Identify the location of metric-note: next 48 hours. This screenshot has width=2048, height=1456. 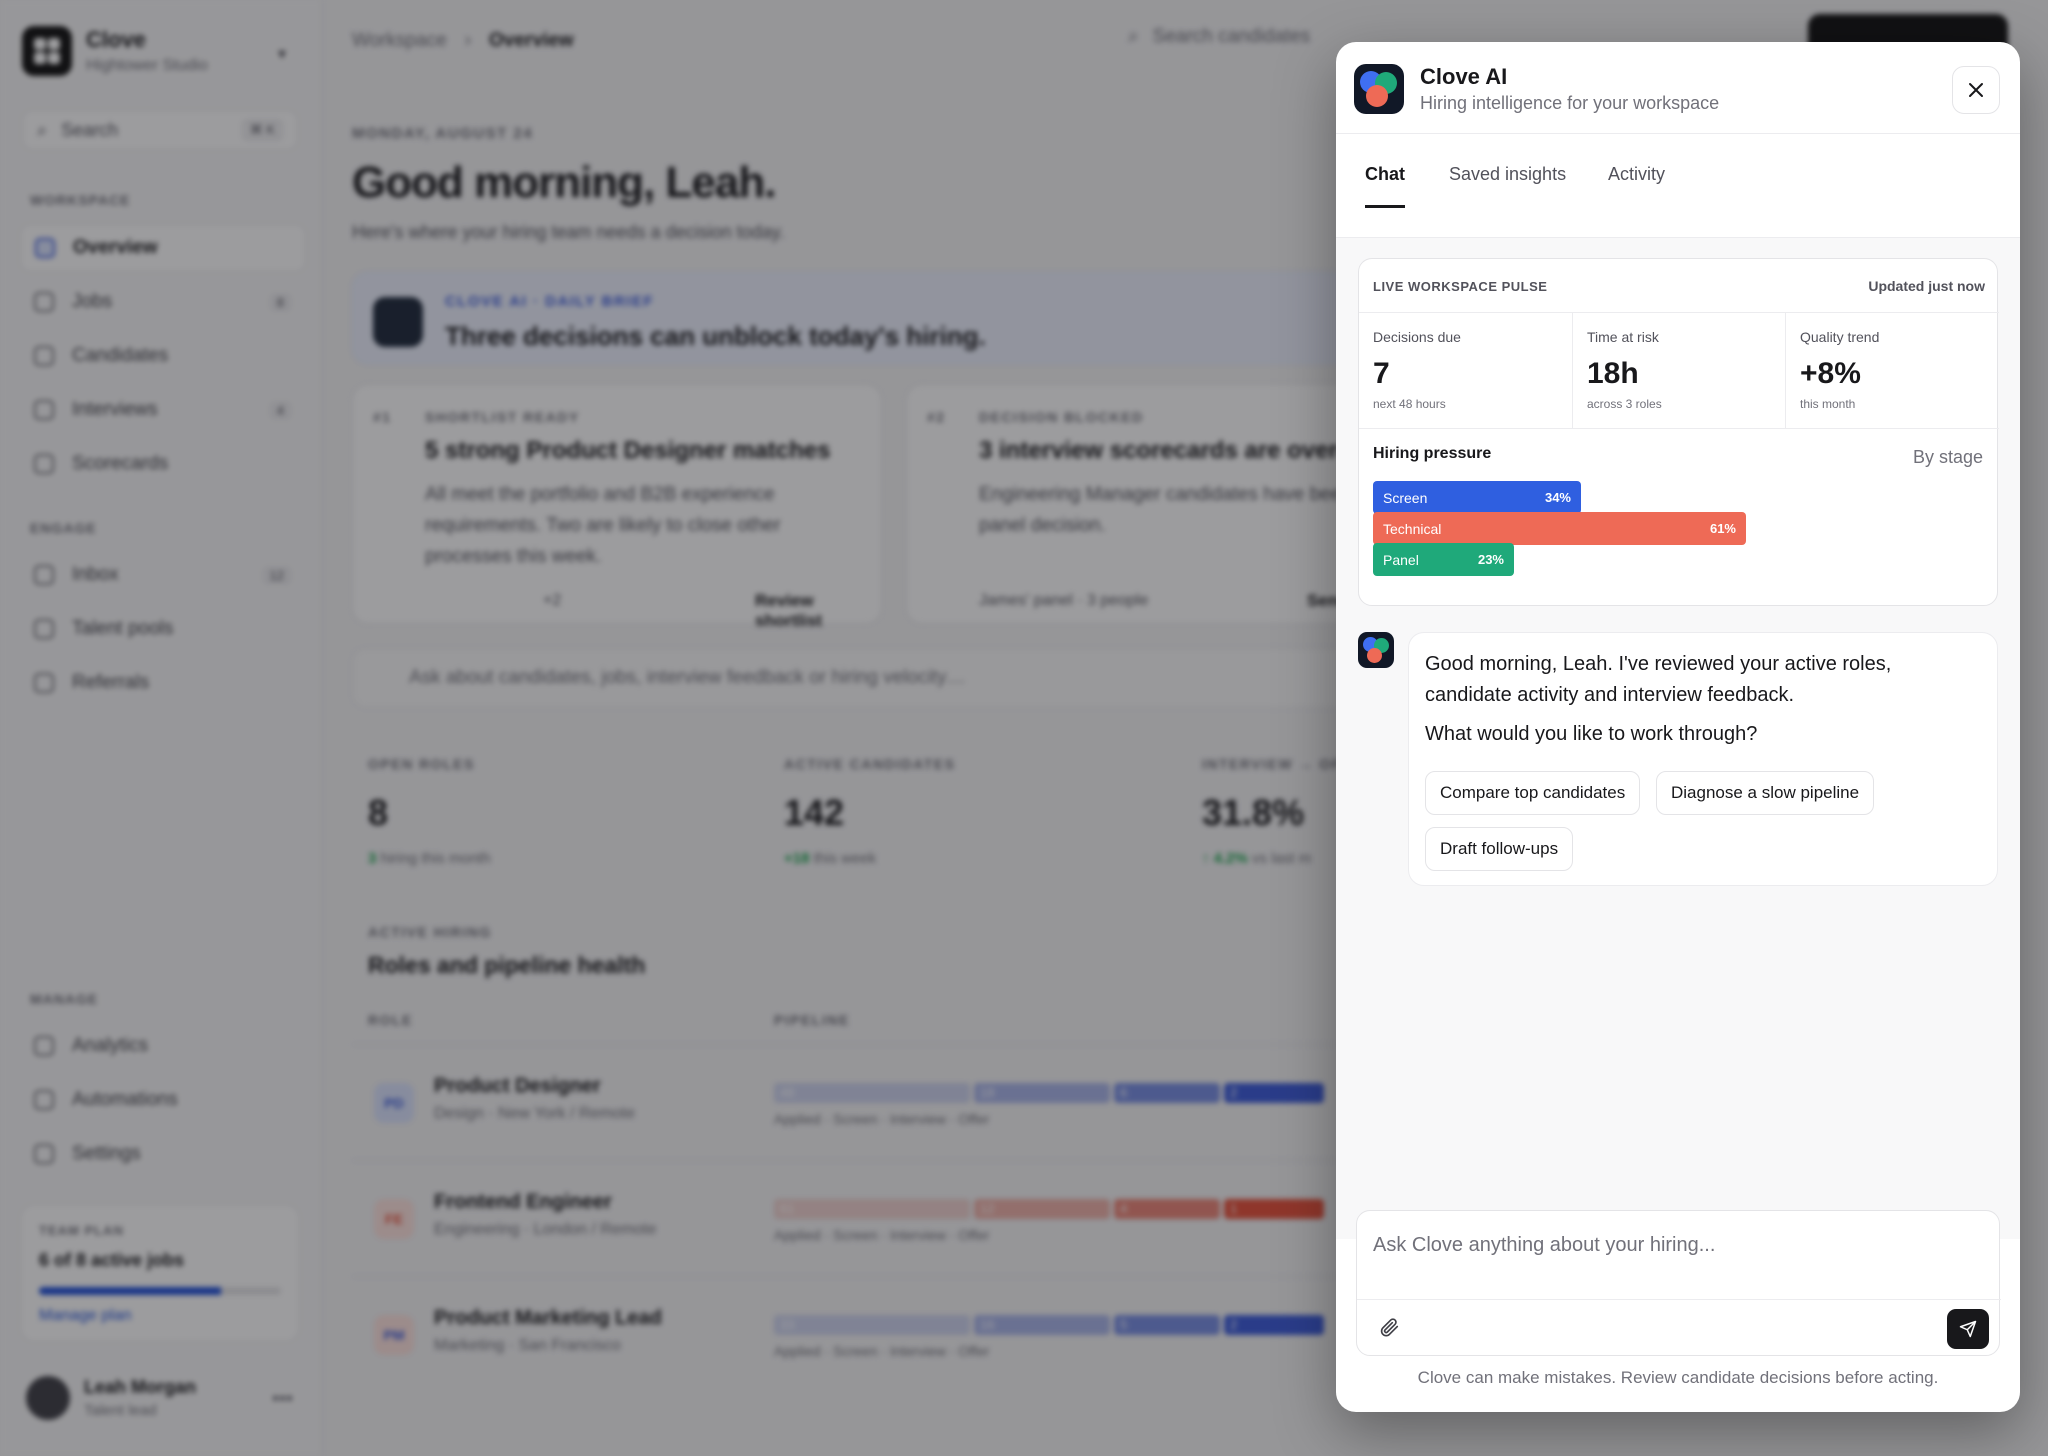
(1409, 404).